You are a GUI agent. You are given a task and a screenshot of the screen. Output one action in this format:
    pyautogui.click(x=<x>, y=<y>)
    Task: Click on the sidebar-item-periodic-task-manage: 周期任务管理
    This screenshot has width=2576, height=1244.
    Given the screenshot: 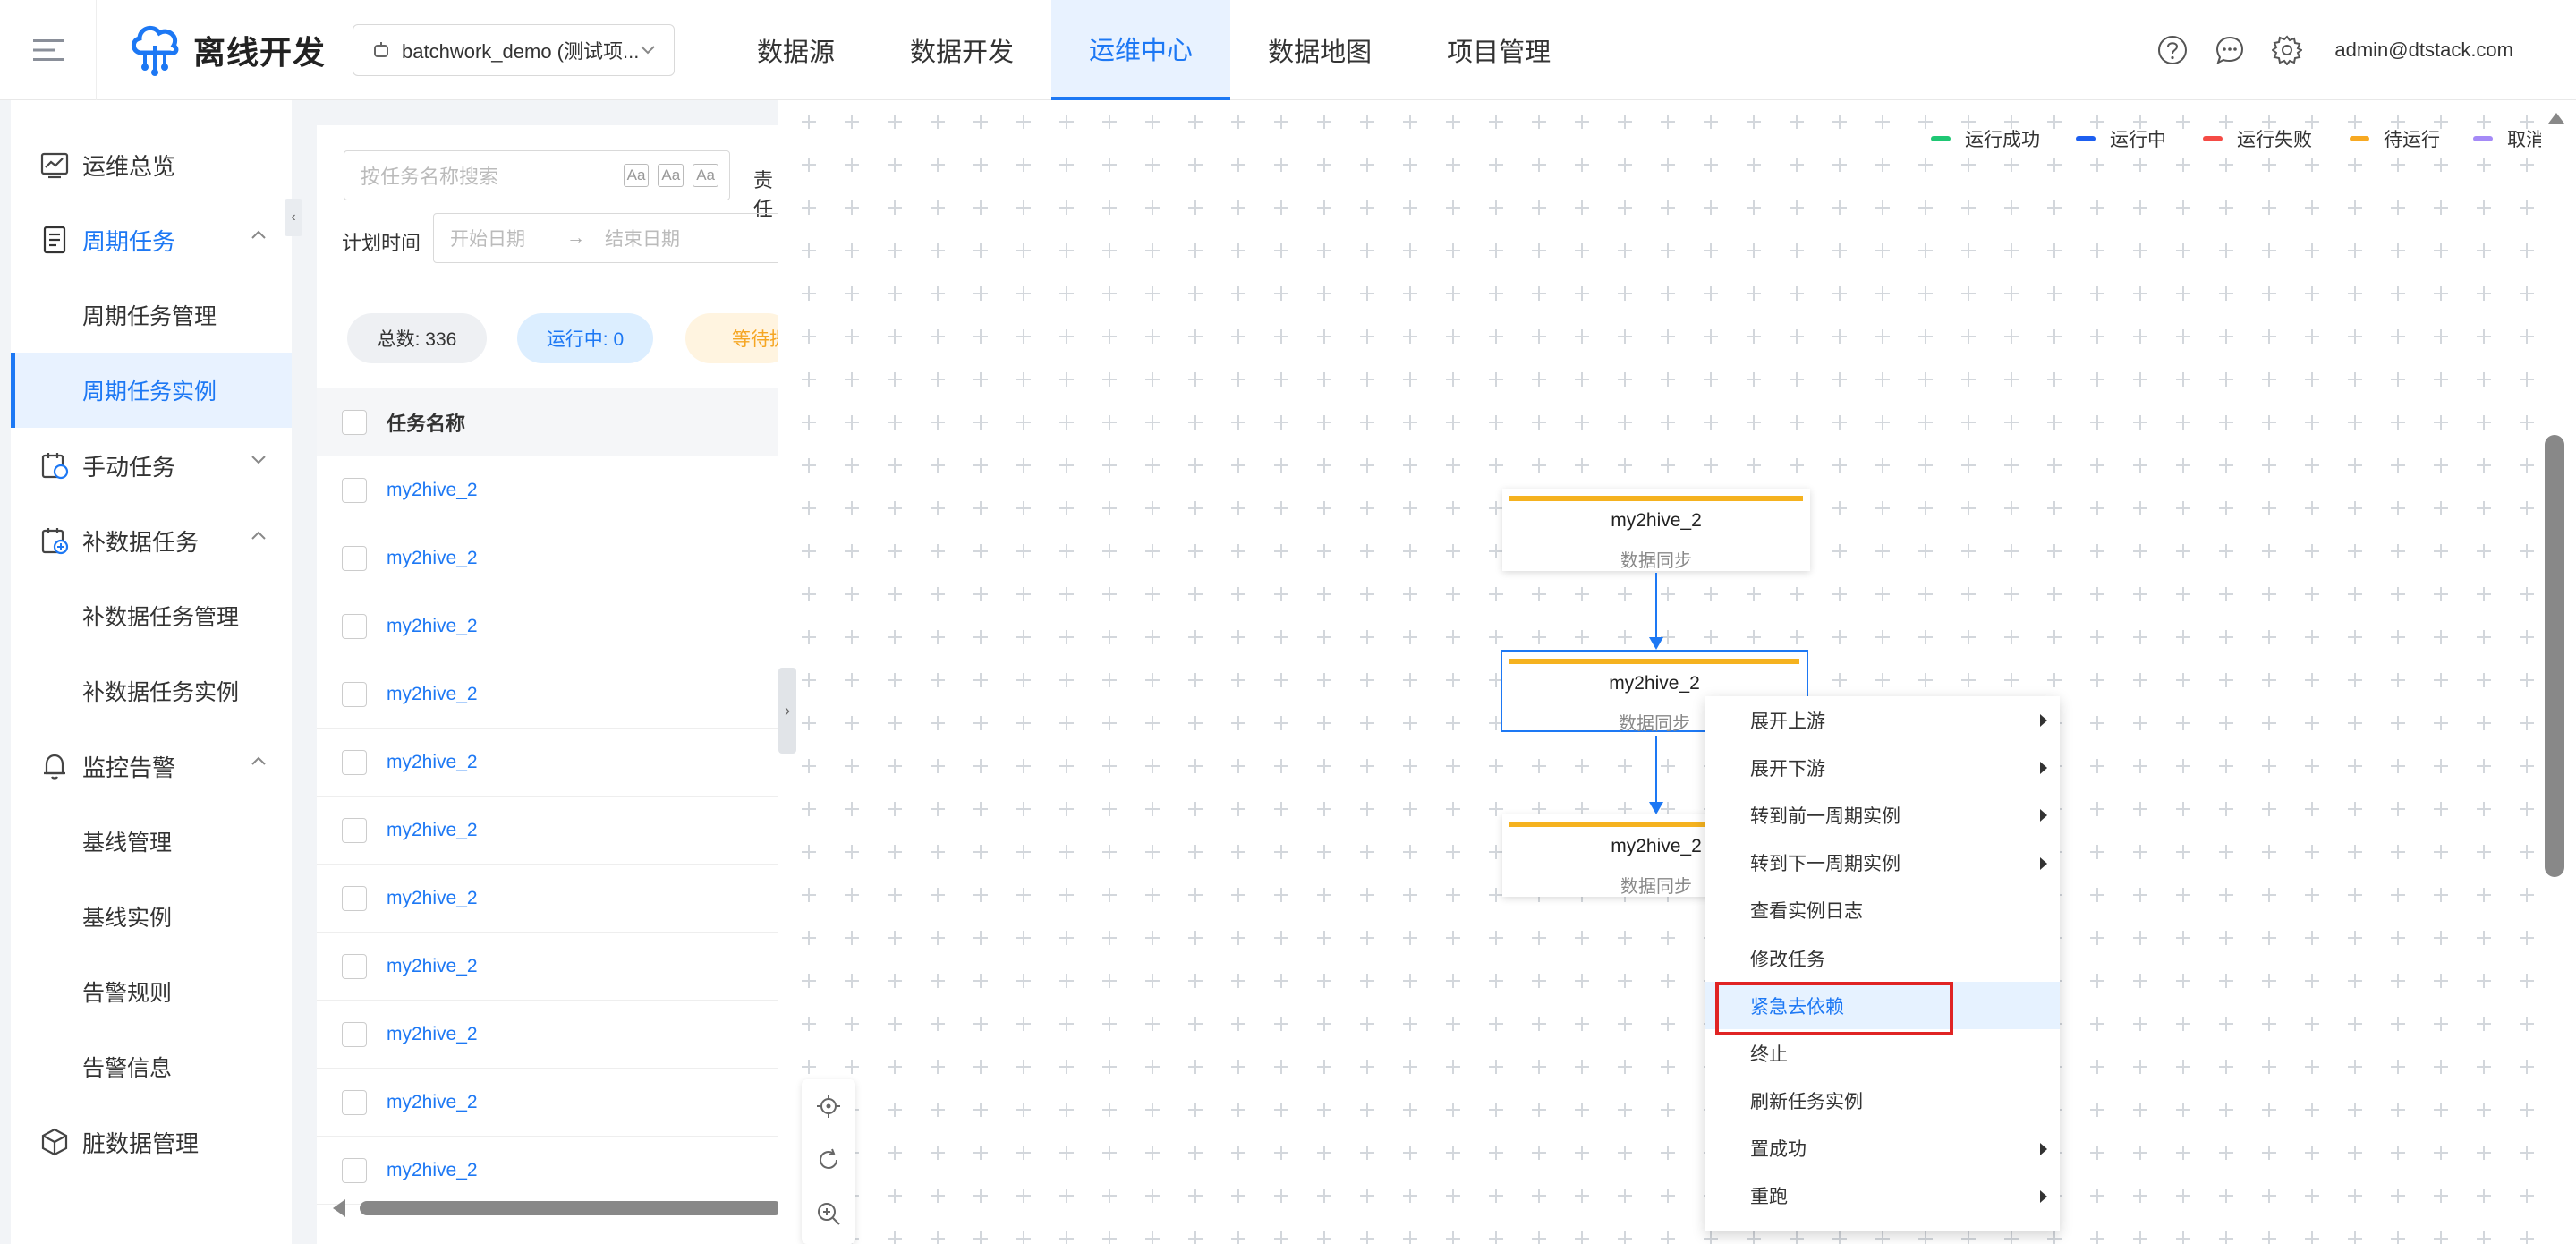 What is the action you would take?
    pyautogui.click(x=151, y=315)
    